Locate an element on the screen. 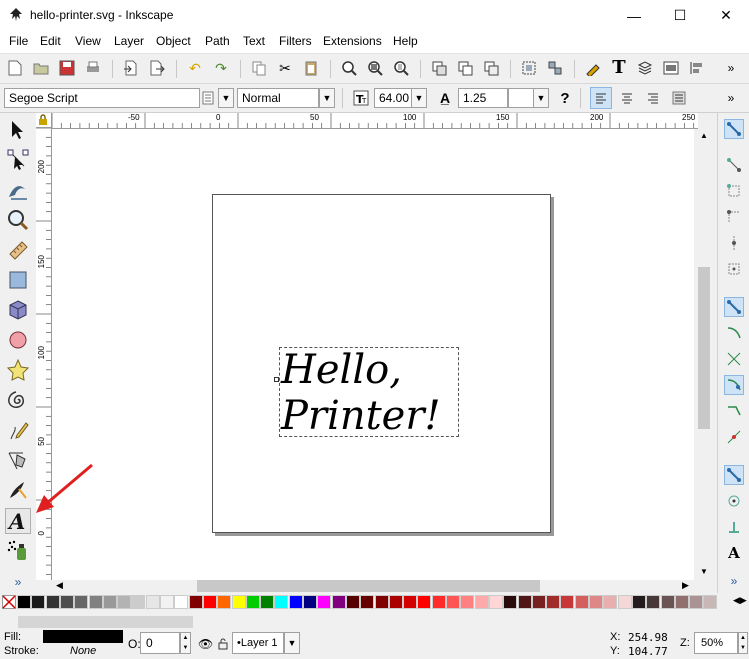 The image size is (749, 659). more-snaps-icon: » is located at coordinates (734, 581).